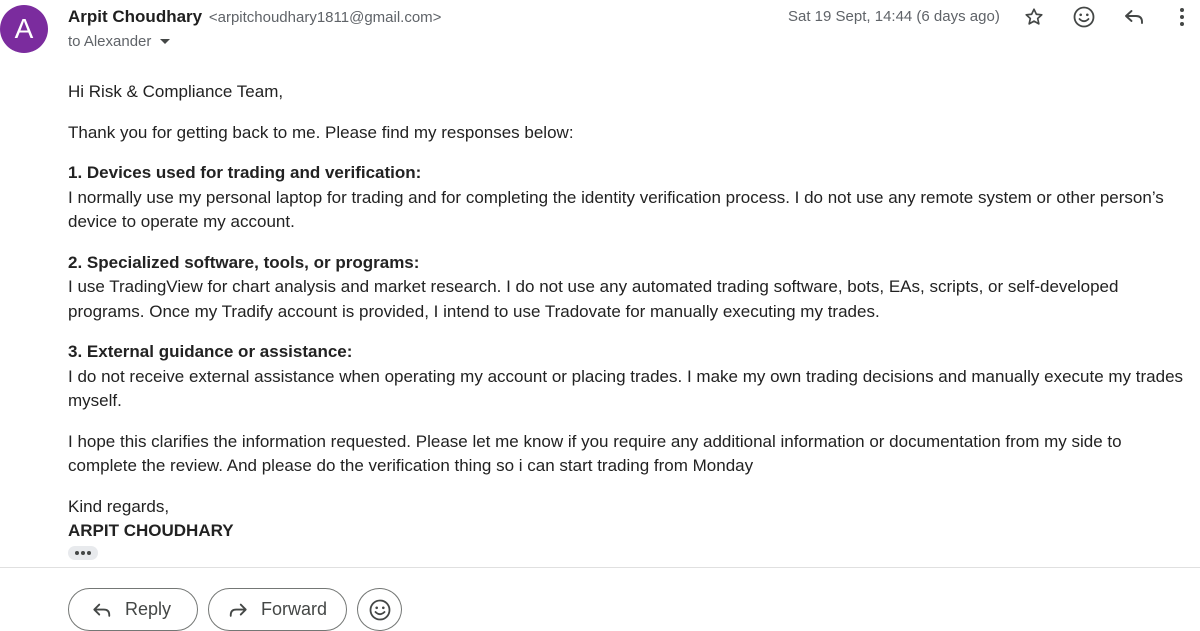 The image size is (1200, 631). What do you see at coordinates (238, 610) in the screenshot?
I see `forward-icon` at bounding box center [238, 610].